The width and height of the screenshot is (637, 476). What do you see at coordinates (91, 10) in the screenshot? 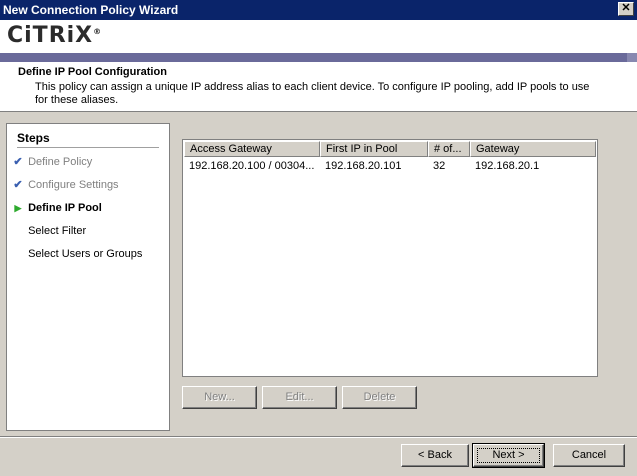
I see `window-title: New Connection Policy Wizard` at bounding box center [91, 10].